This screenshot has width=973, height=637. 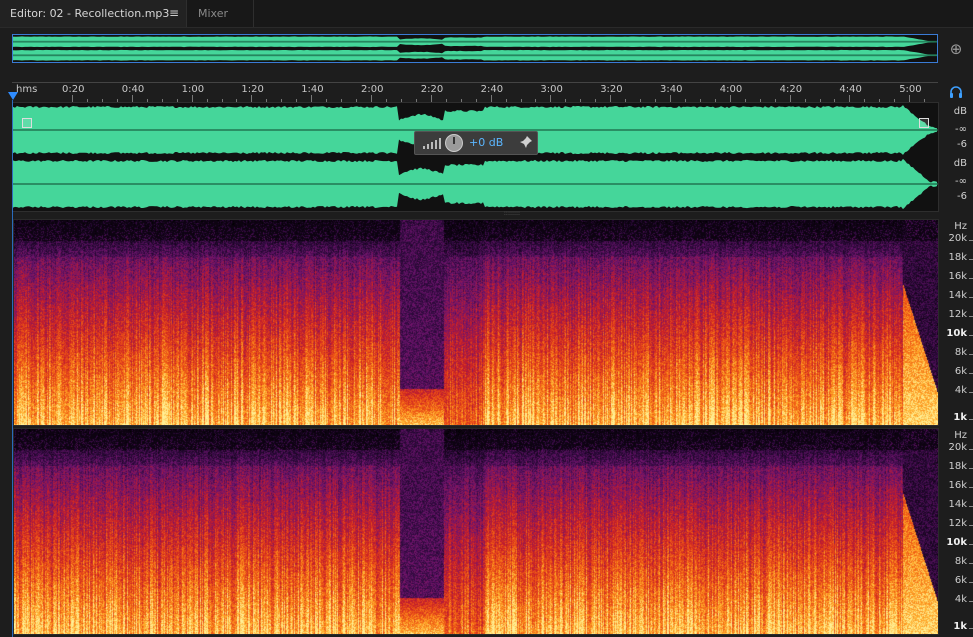 I want to click on db-unit-ch2: dB, so click(x=960, y=163).